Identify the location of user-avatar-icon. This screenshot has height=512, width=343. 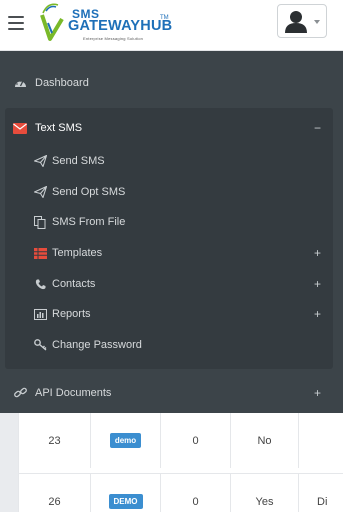
(296, 22).